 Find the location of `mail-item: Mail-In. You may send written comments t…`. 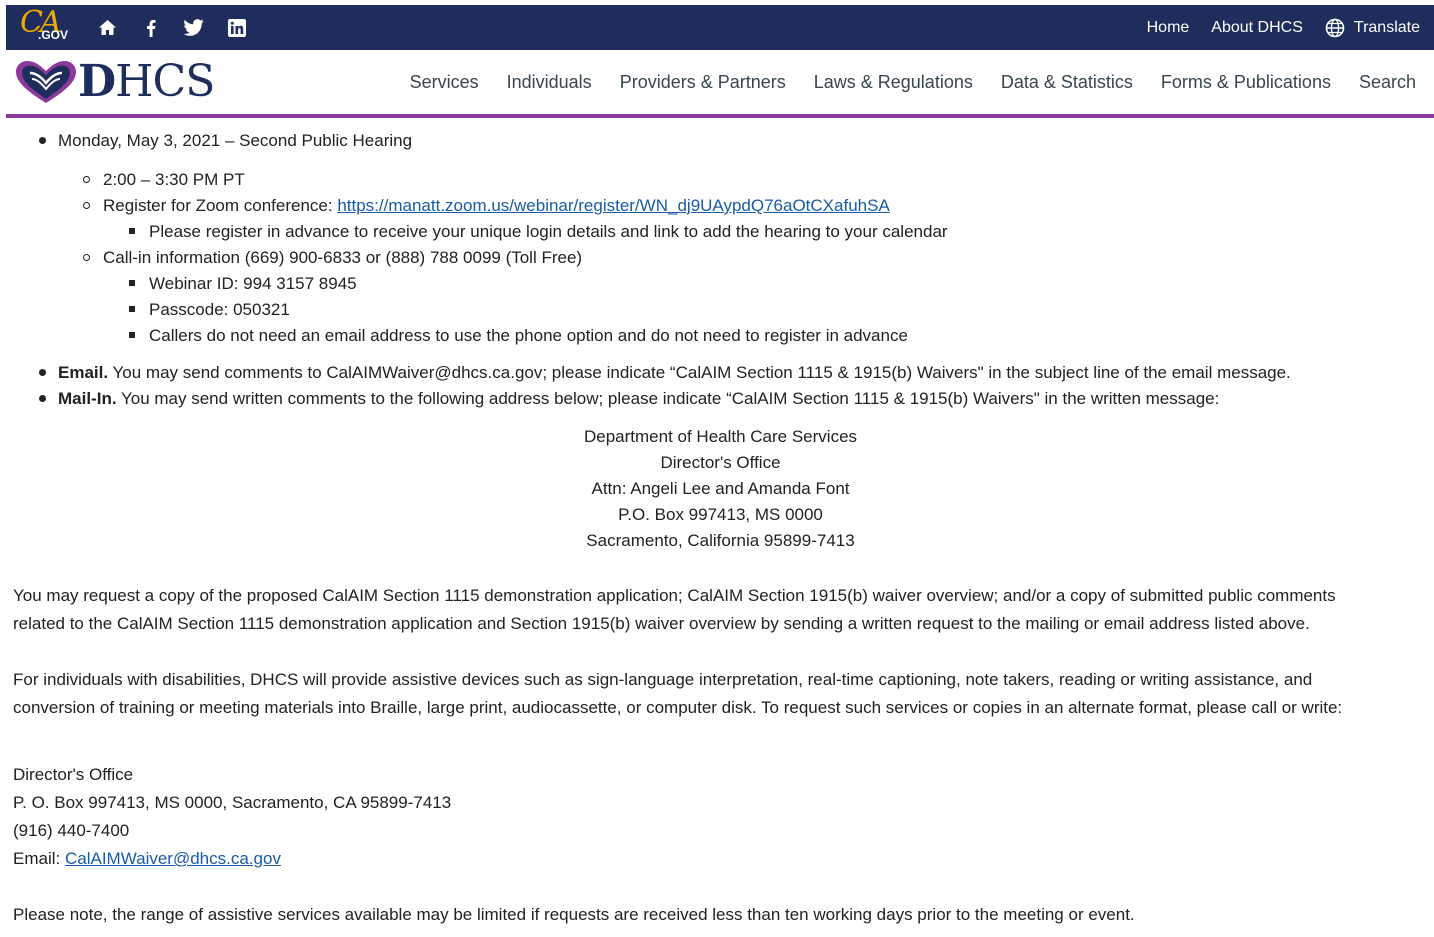

mail-item: Mail-In. You may send written comments t… is located at coordinates (638, 399).